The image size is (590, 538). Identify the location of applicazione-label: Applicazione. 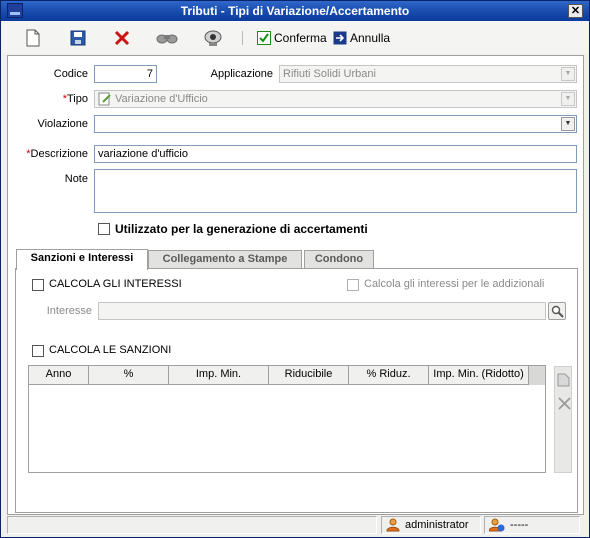
(241, 74).